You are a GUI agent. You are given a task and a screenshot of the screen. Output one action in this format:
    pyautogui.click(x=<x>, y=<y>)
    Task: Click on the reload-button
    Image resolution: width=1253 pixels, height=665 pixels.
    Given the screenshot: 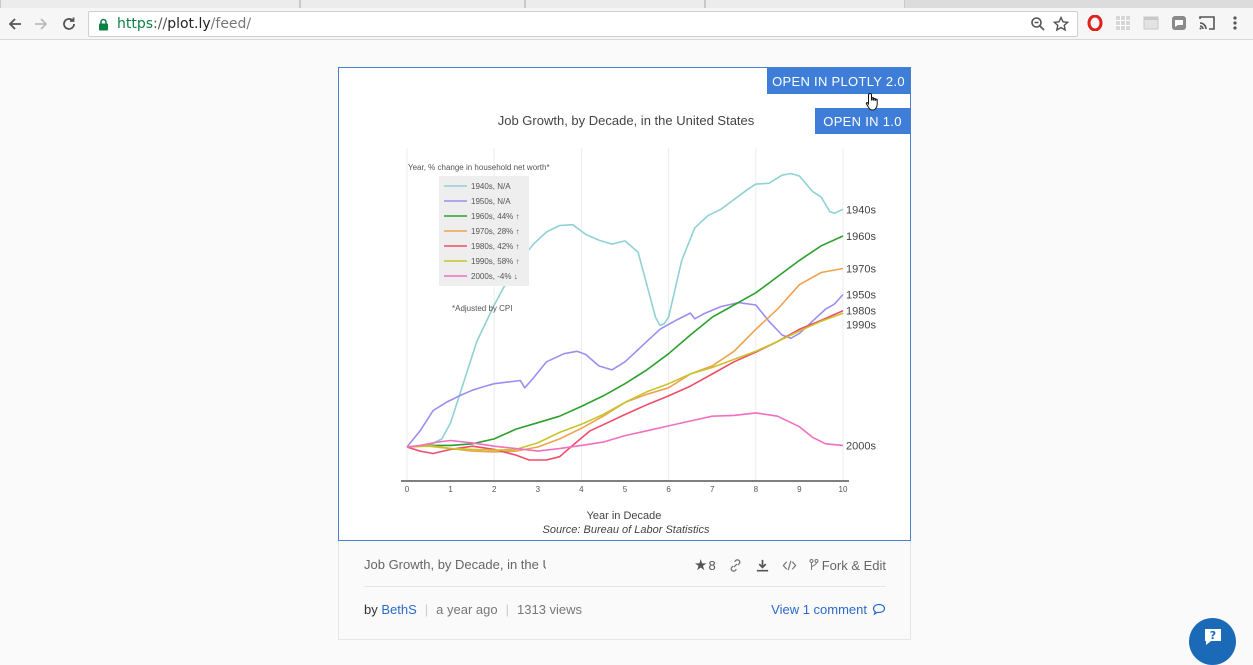 What is the action you would take?
    pyautogui.click(x=69, y=24)
    